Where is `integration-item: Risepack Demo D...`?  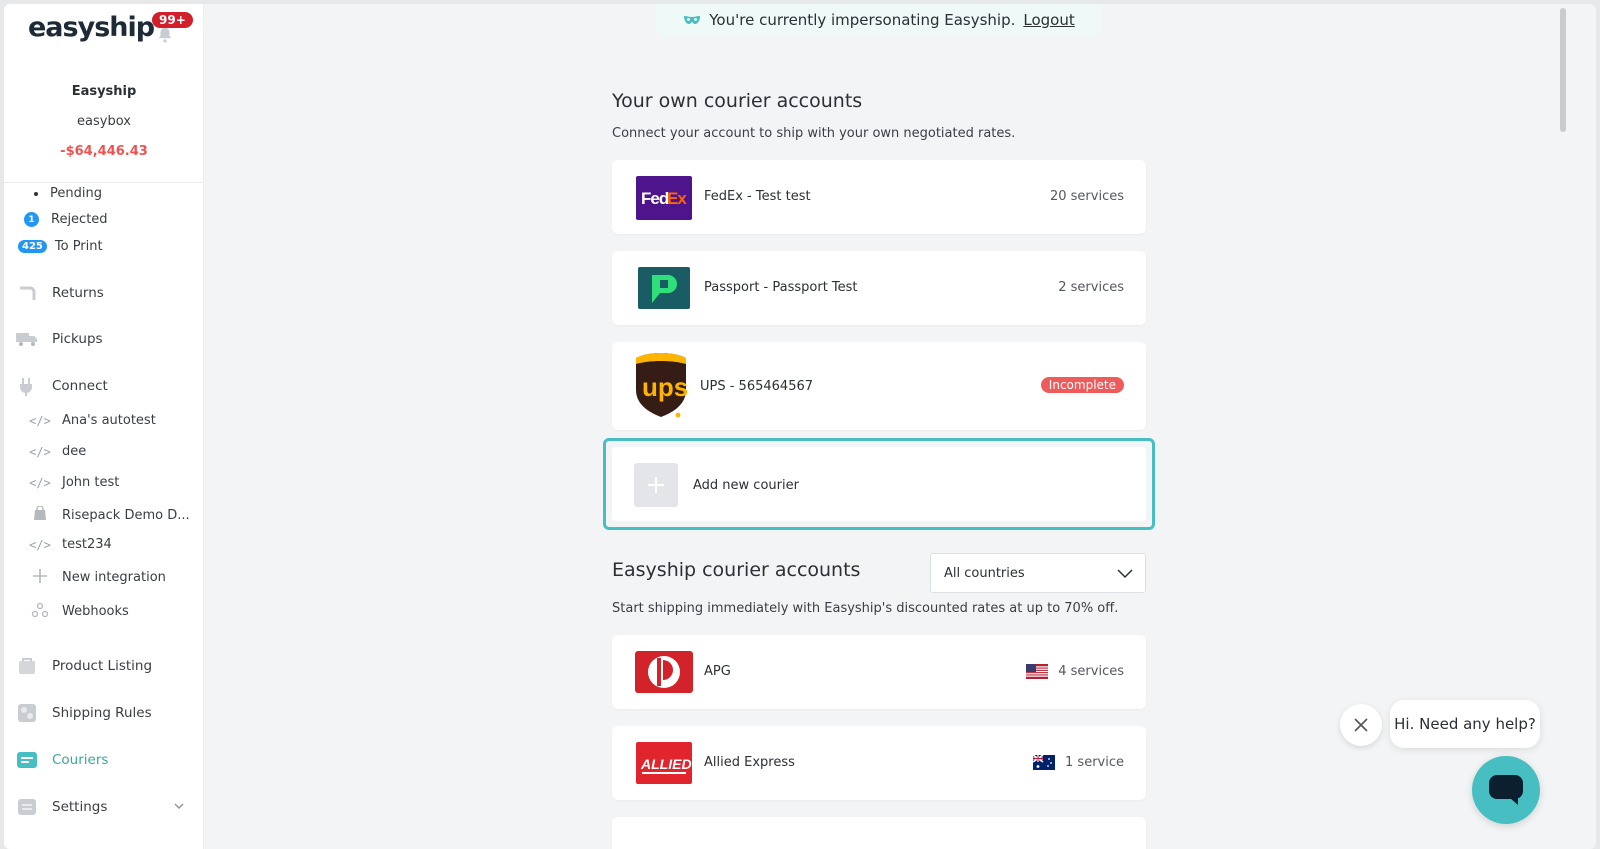
integration-item: Risepack Demo D... is located at coordinates (108, 514).